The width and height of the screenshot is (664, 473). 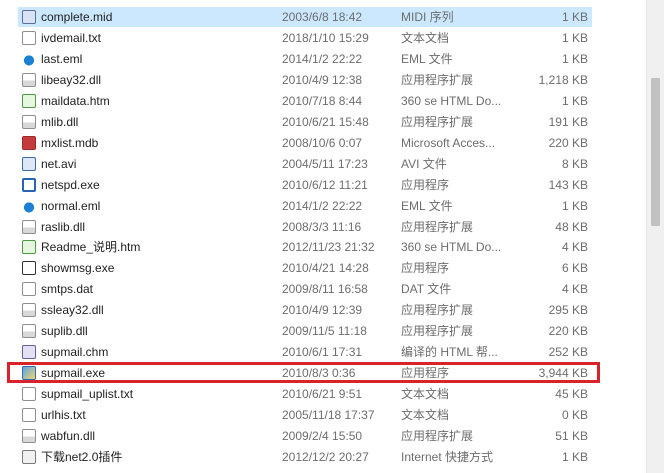 I want to click on file-name: net.avi, so click(x=59, y=163).